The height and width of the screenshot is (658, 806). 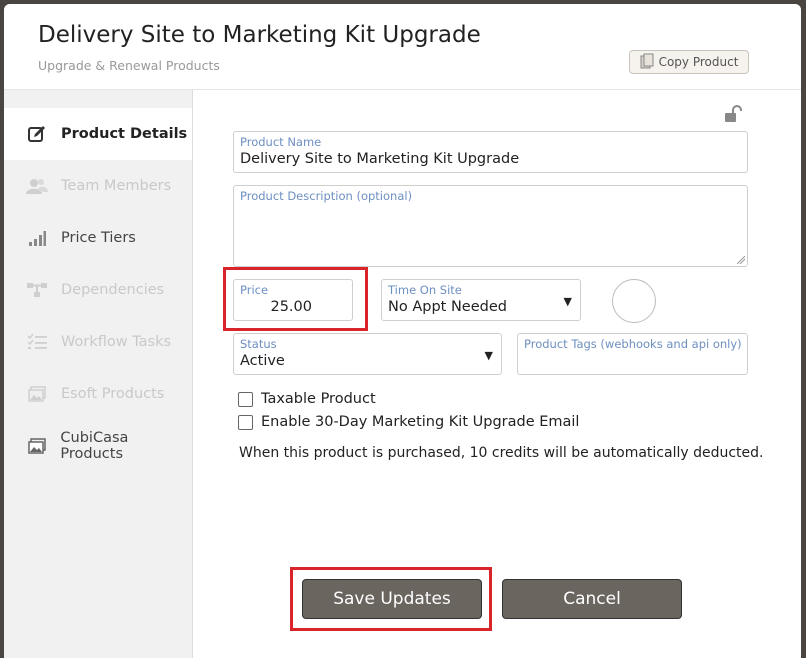 I want to click on sidebar-item-price-tiers: Price Tiers, so click(x=98, y=238).